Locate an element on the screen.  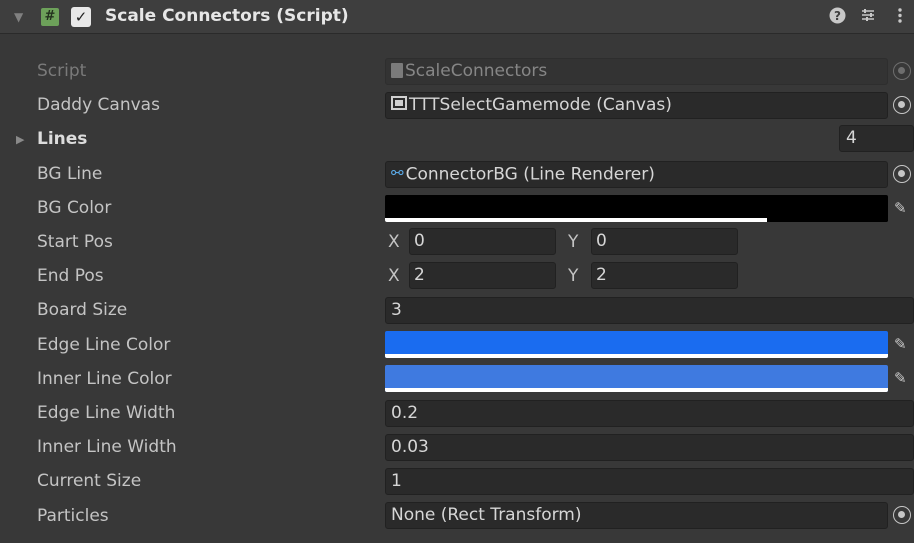
start-pos-y-field: 0 is located at coordinates (664, 241).